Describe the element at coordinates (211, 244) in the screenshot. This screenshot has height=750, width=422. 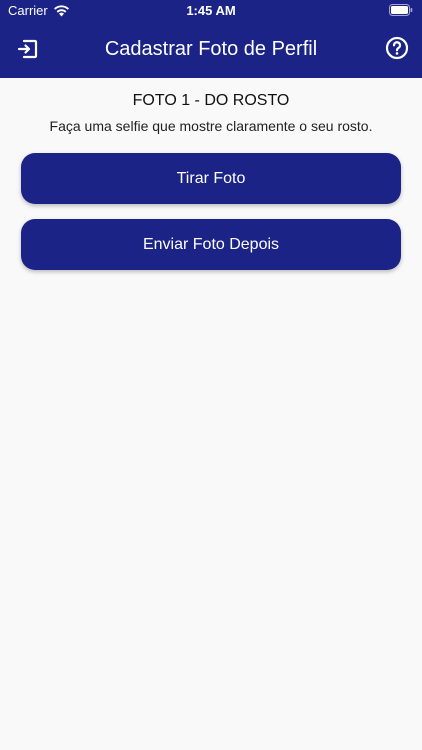
I see `send-photo-later-button: Enviar Foto Depois` at that location.